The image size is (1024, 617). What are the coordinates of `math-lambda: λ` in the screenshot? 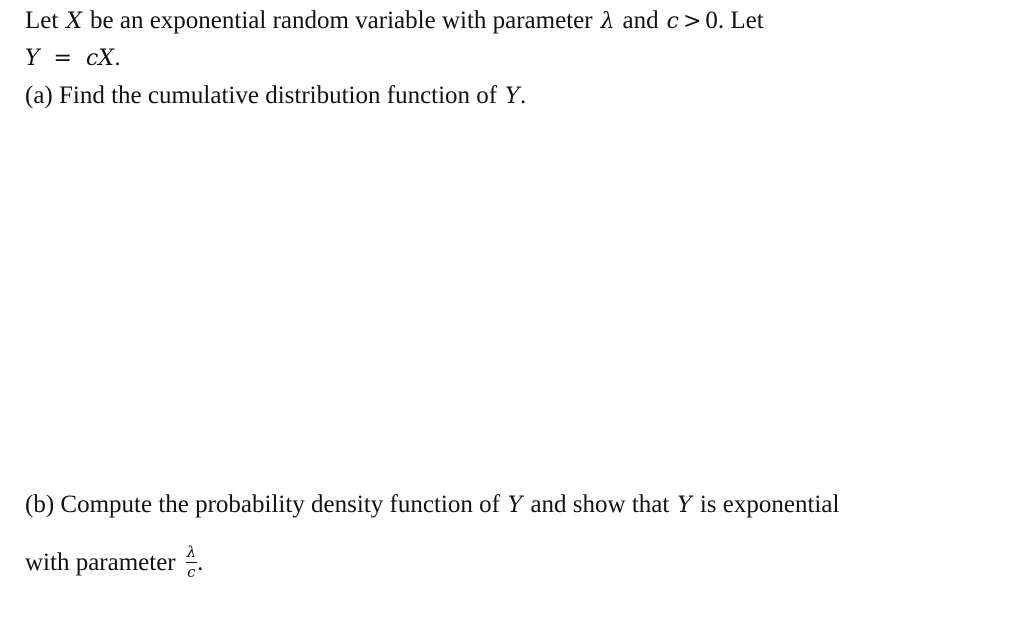 It's located at (607, 21).